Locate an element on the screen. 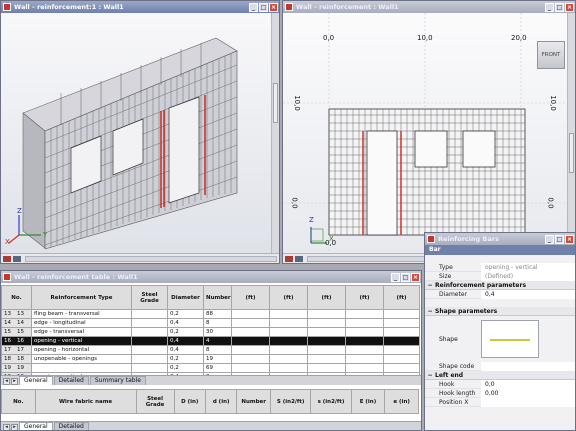 This screenshot has height=431, width=576. cell-num: 88 is located at coordinates (217, 314).